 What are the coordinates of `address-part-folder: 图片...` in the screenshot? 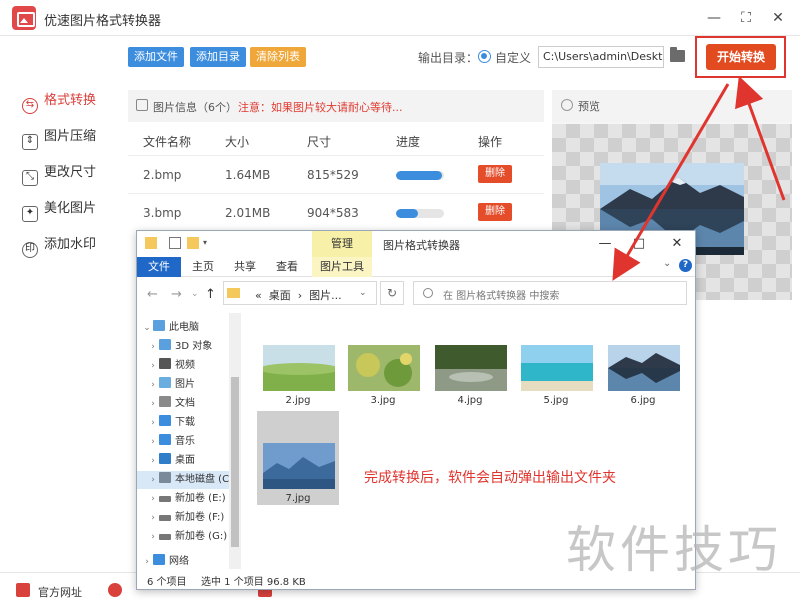 It's located at (325, 295).